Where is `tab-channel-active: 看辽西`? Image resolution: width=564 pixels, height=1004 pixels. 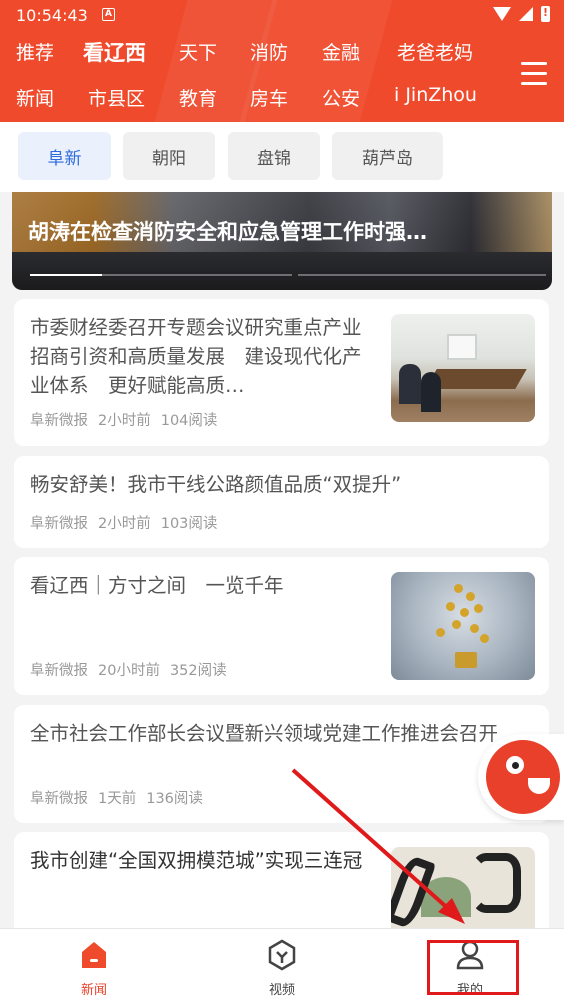 tab-channel-active: 看辽西 is located at coordinates (114, 52).